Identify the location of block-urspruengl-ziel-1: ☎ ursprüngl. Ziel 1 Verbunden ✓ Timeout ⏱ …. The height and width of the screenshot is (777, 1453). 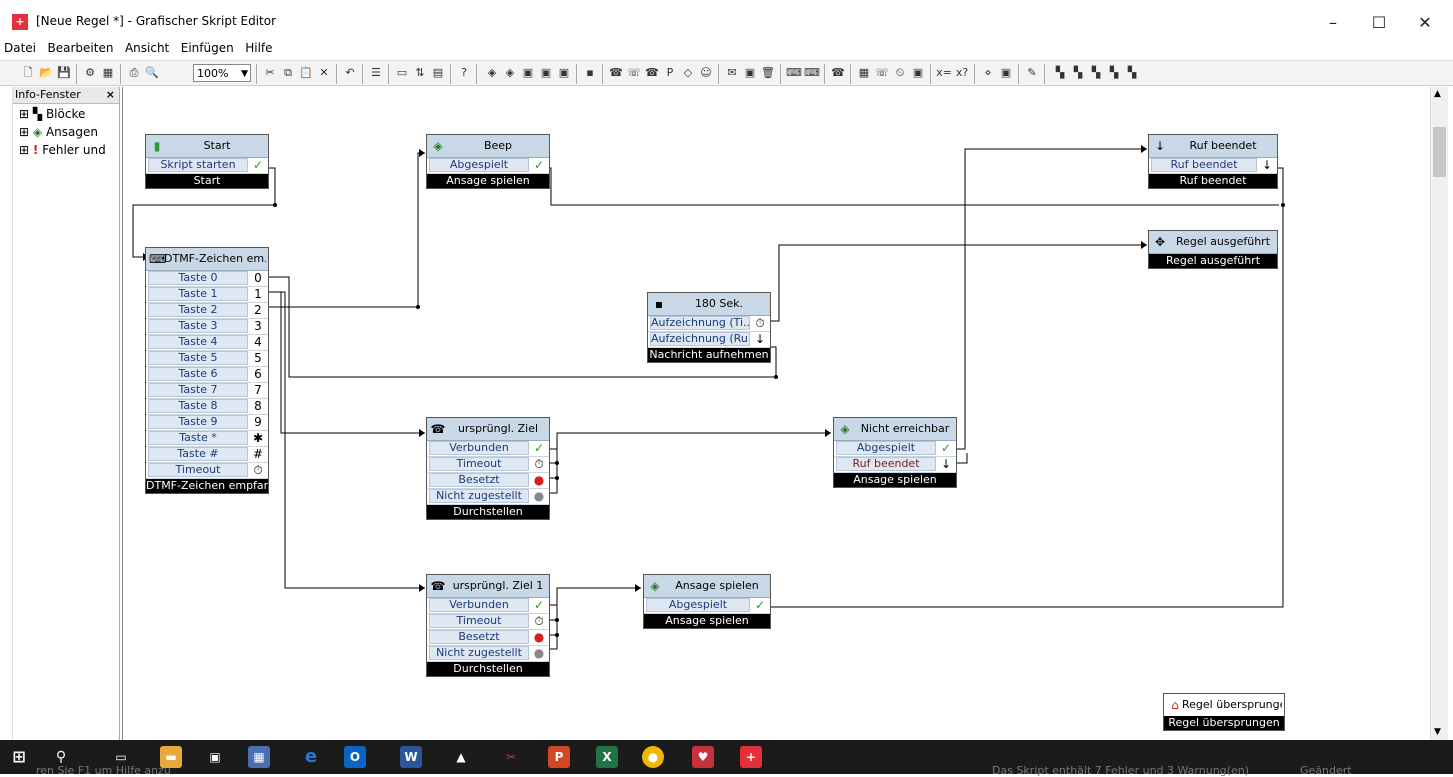
(488, 625).